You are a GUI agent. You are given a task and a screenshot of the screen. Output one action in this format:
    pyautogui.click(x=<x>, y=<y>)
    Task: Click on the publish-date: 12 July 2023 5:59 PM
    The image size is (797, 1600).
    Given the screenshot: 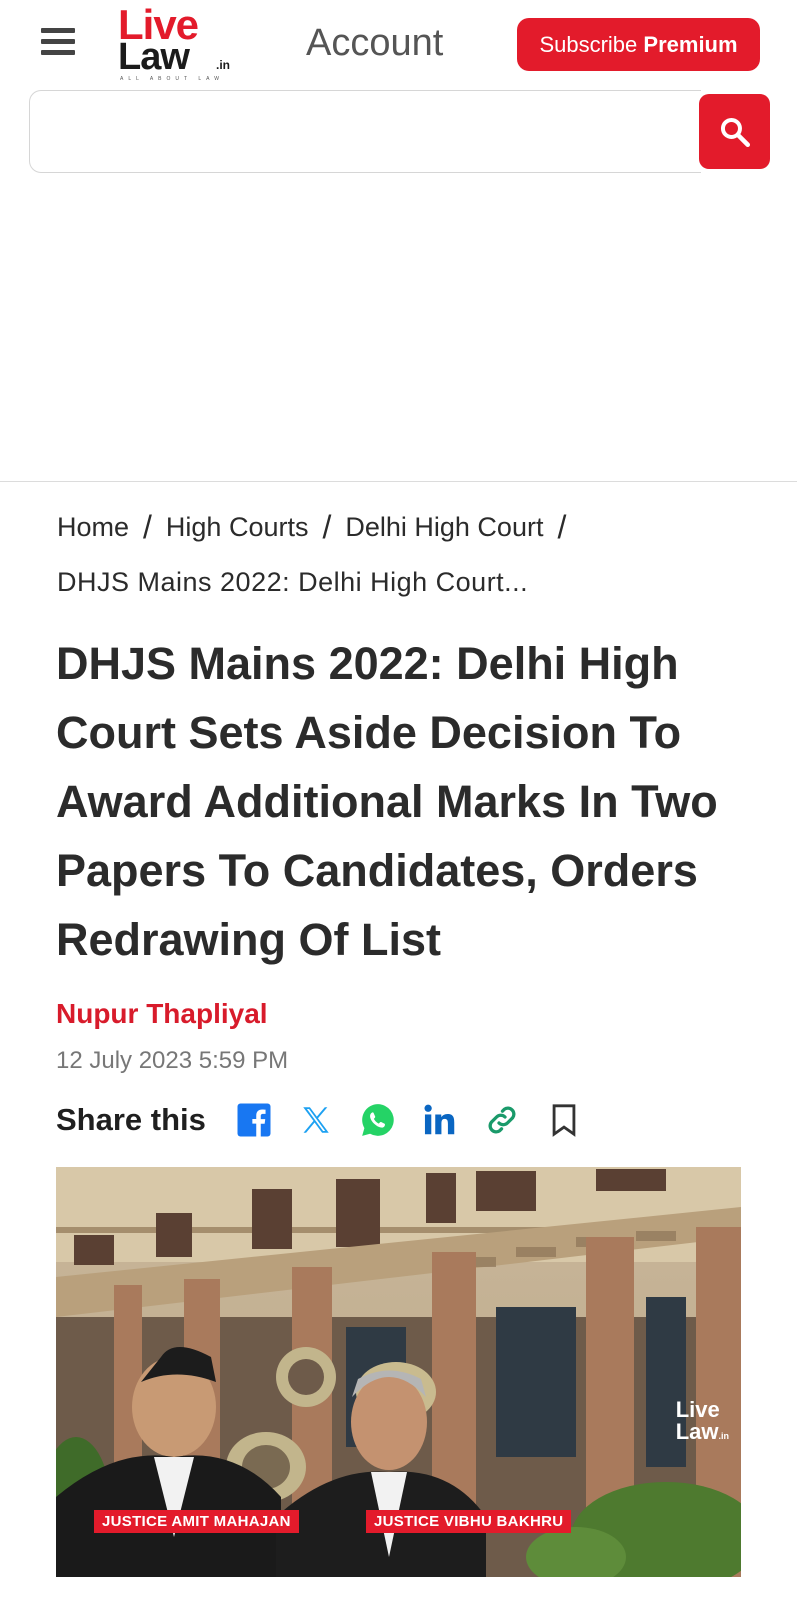 What is the action you would take?
    pyautogui.click(x=172, y=1060)
    